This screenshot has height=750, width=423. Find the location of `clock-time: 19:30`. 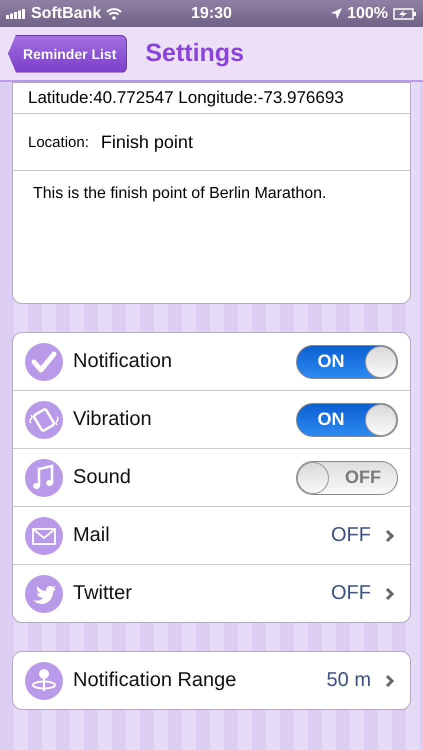

clock-time: 19:30 is located at coordinates (211, 13).